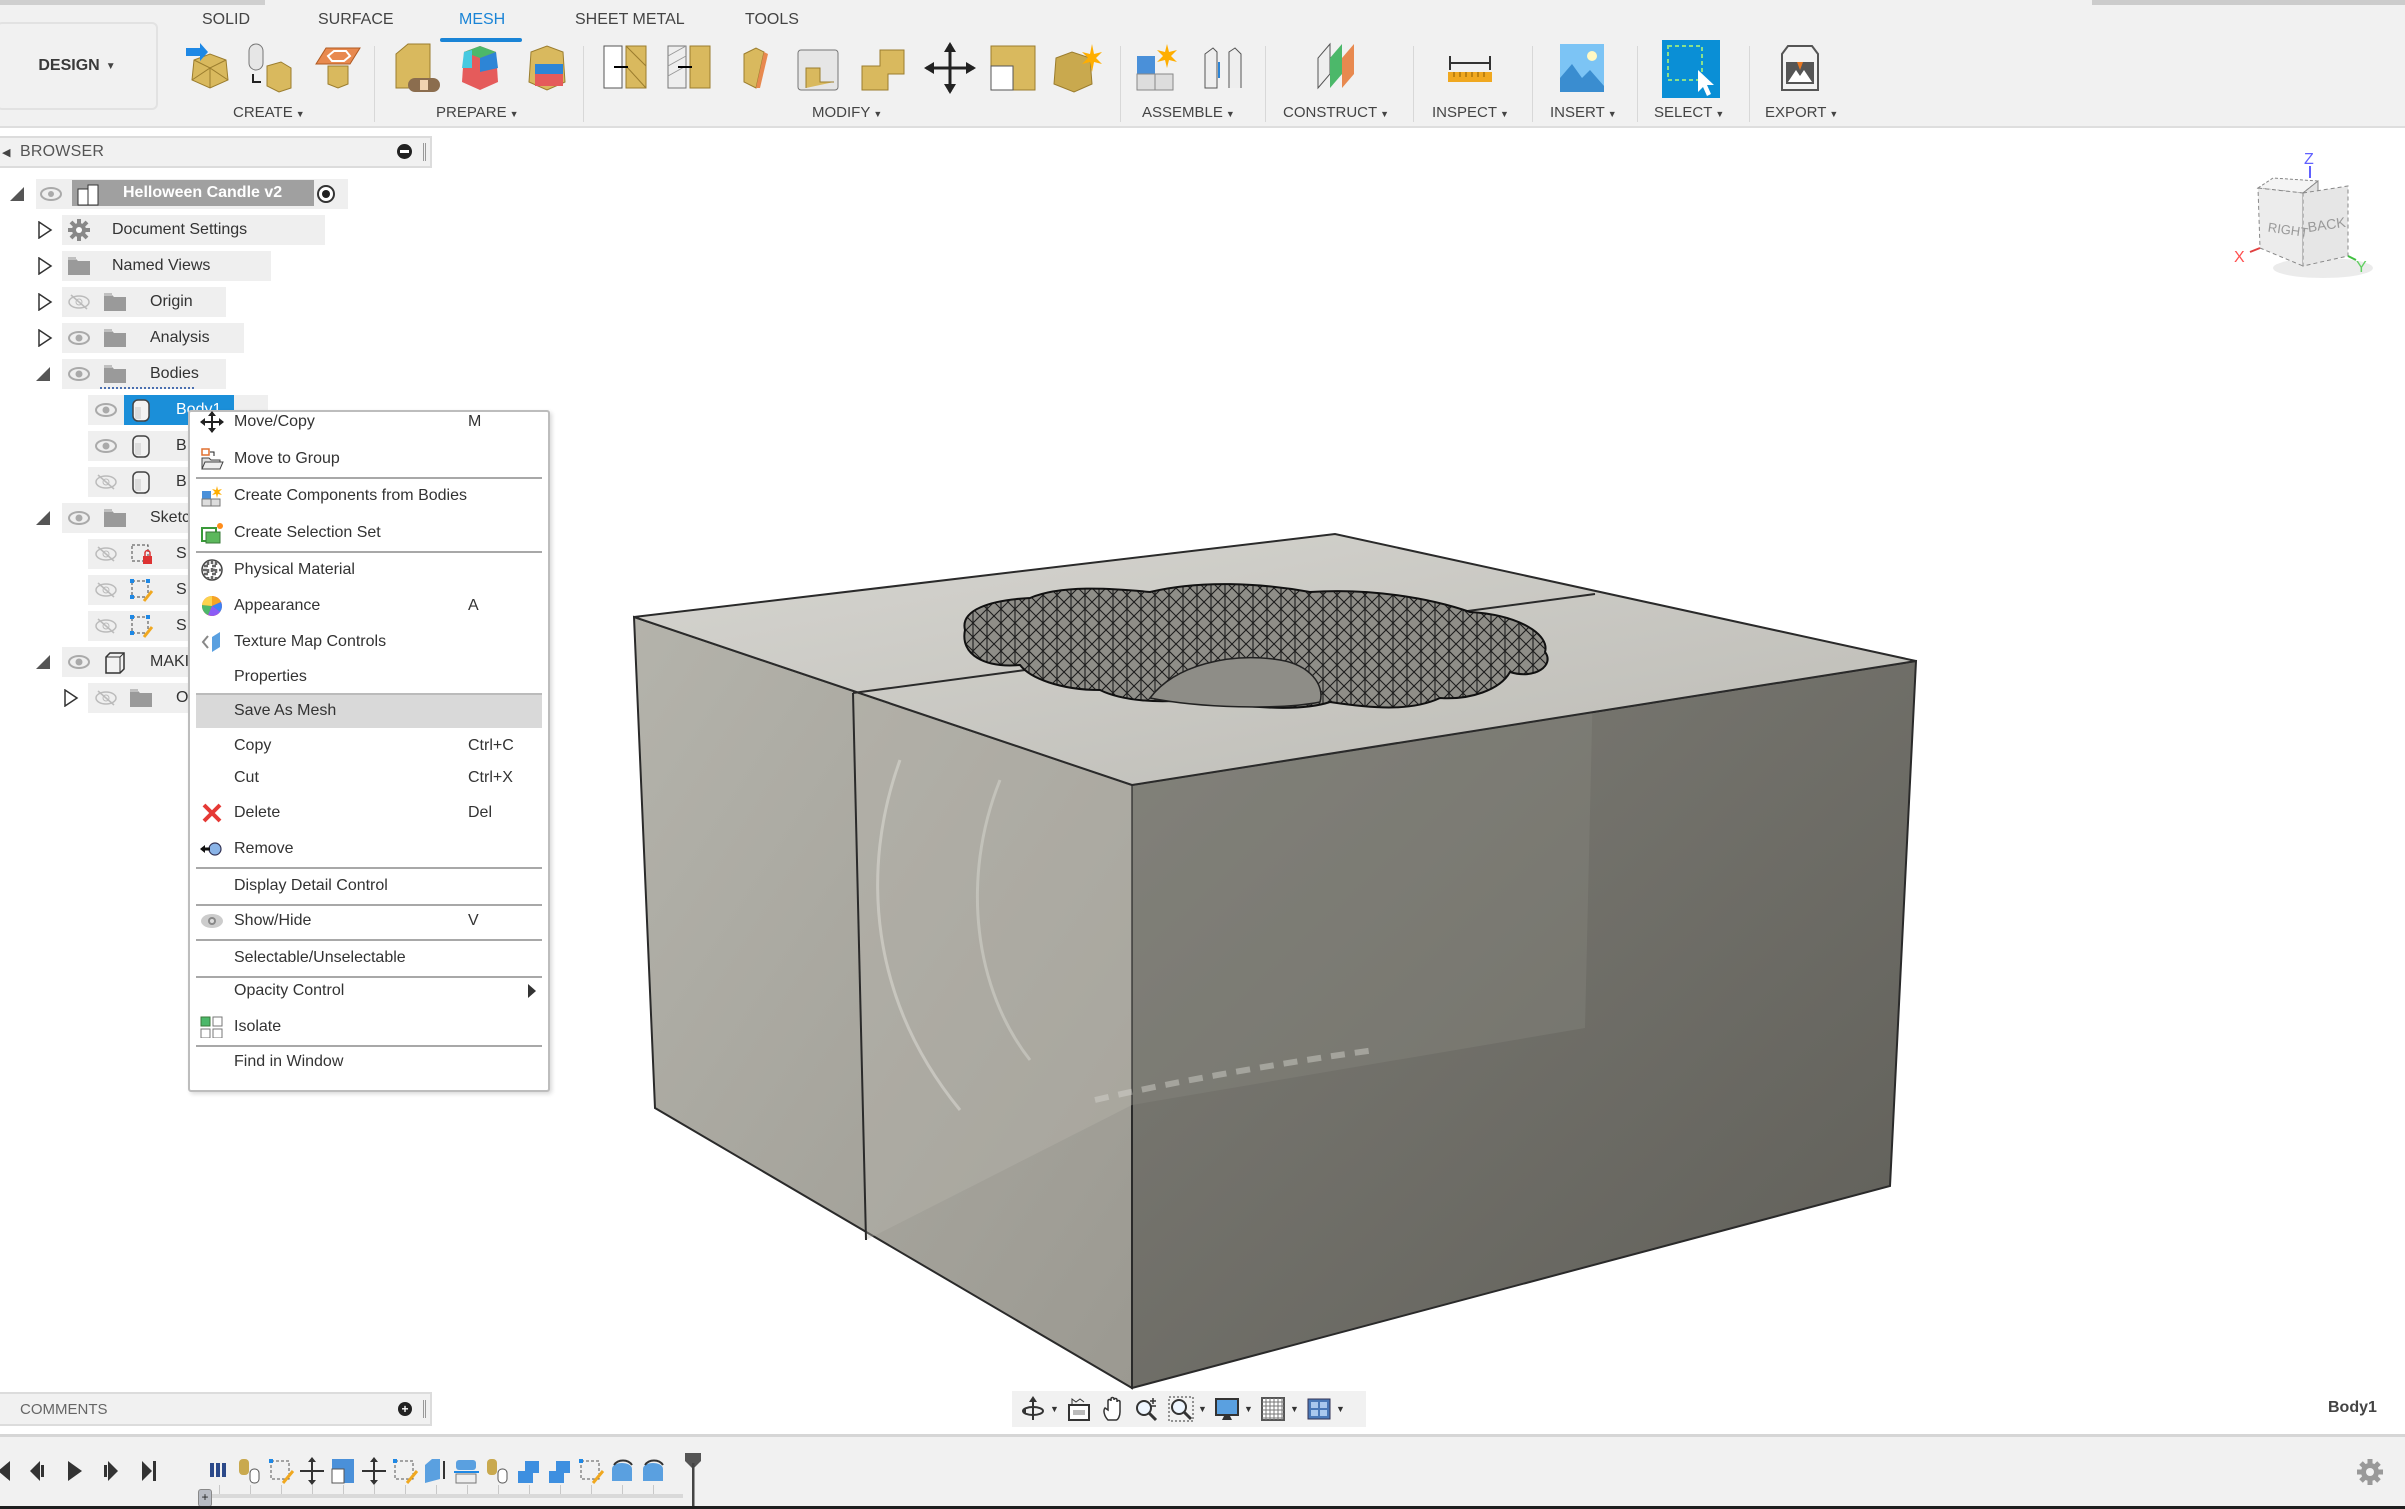 This screenshot has width=2405, height=1509. Describe the element at coordinates (480, 68) in the screenshot. I see `generate-face-groups-icon` at that location.